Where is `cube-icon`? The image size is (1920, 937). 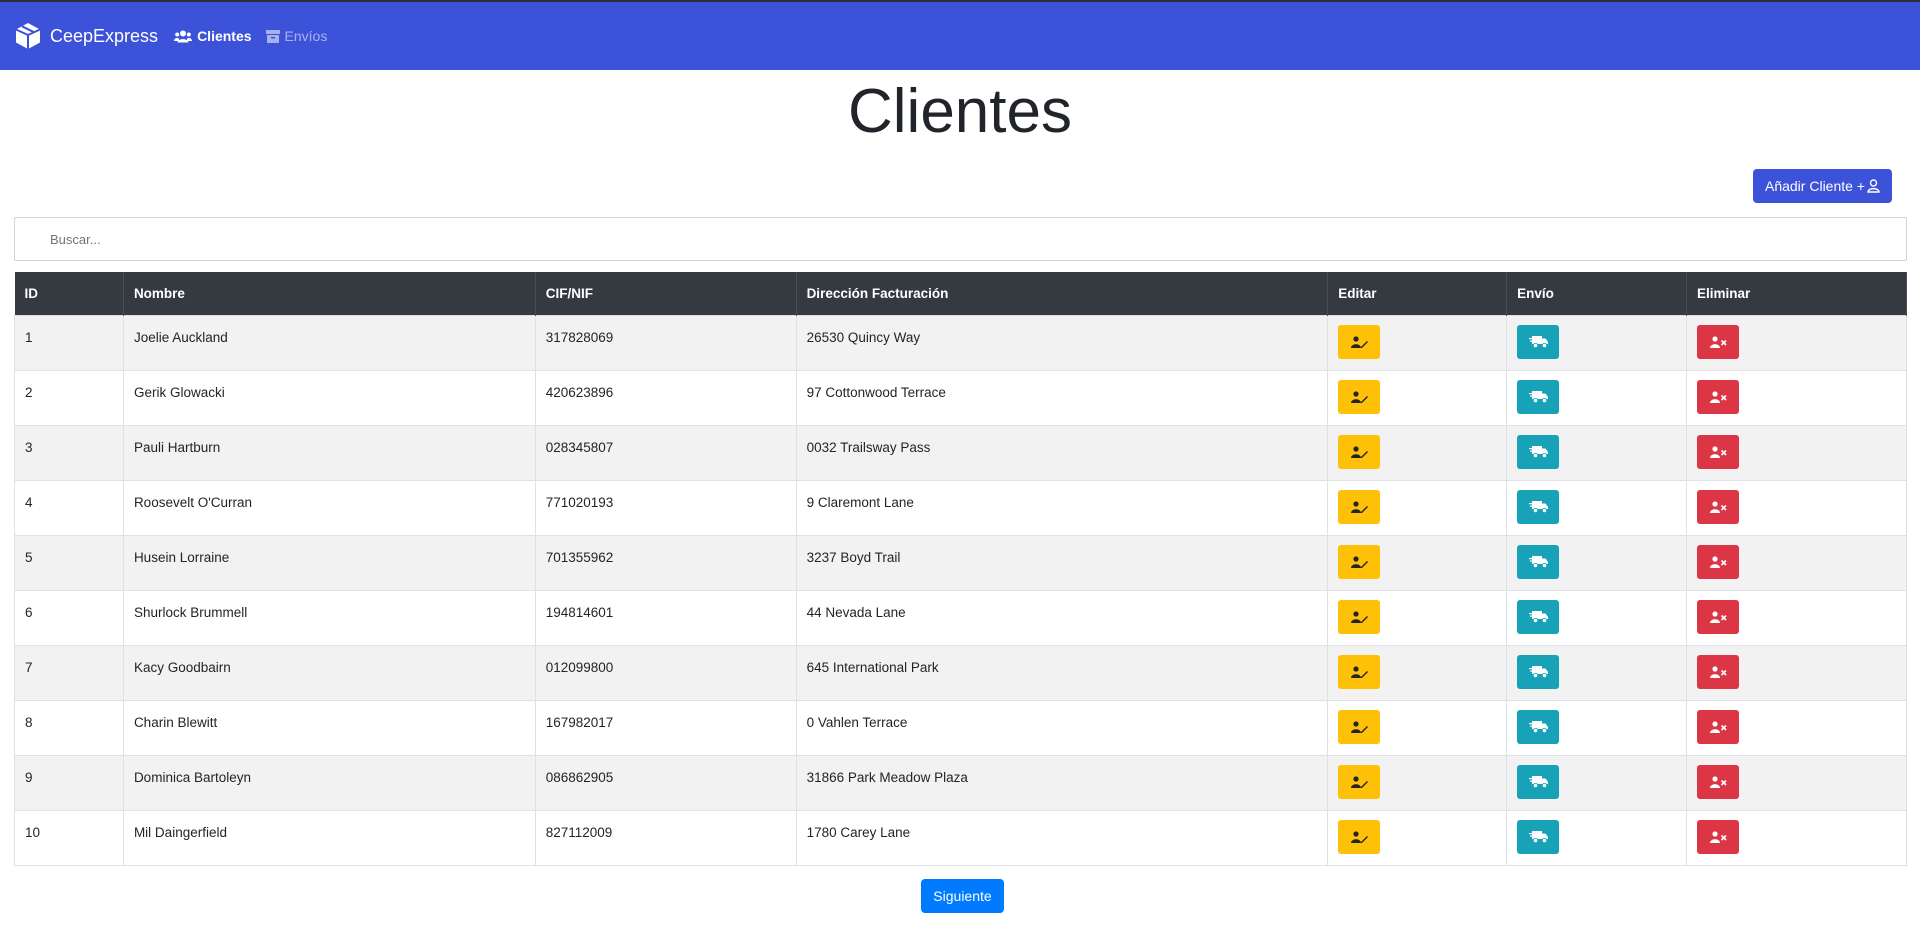 cube-icon is located at coordinates (28, 36).